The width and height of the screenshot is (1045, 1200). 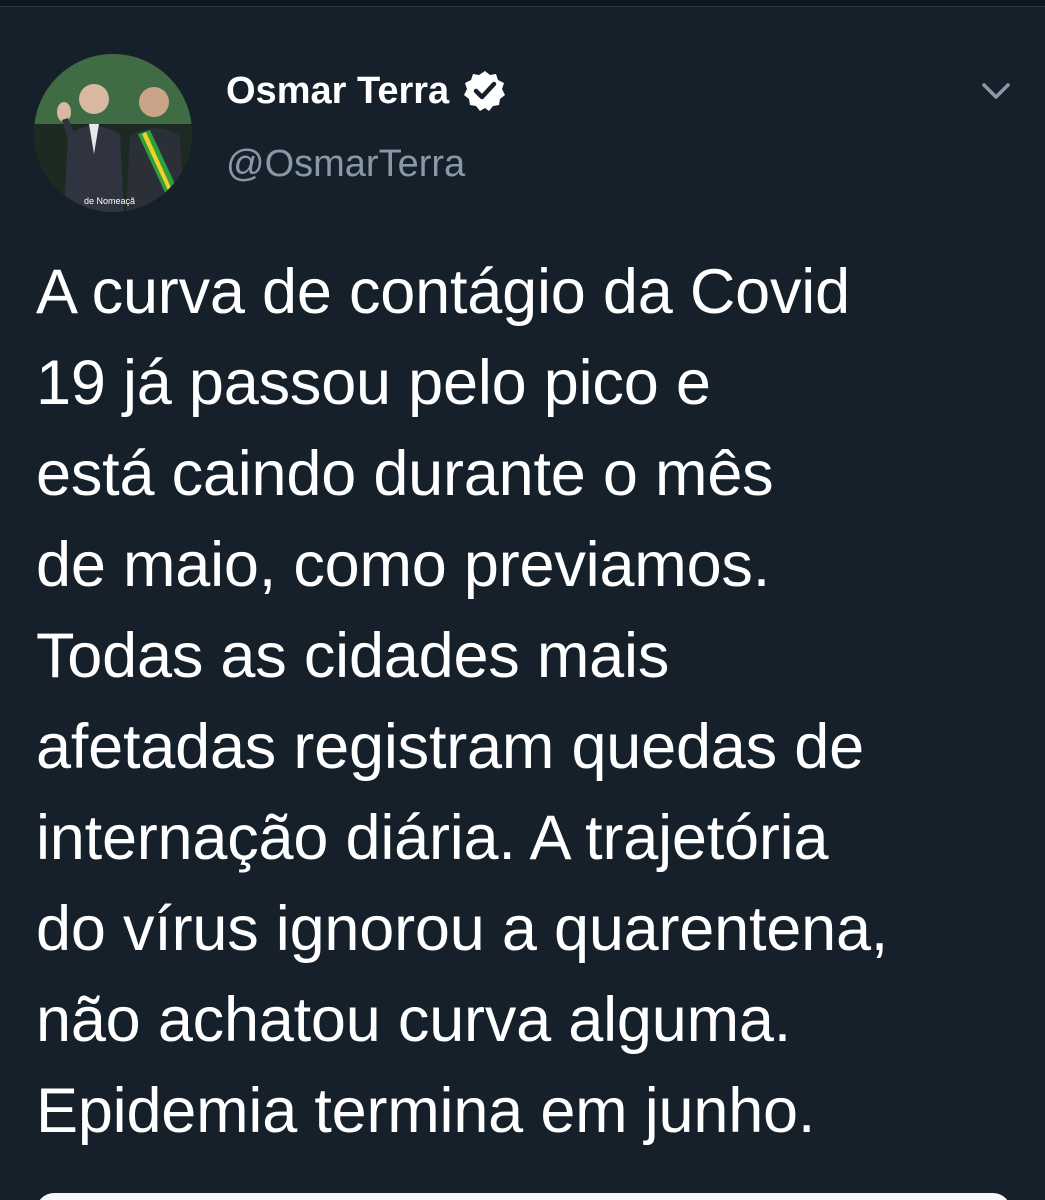 I want to click on avatar: de Nomeaçã, so click(x=113, y=133).